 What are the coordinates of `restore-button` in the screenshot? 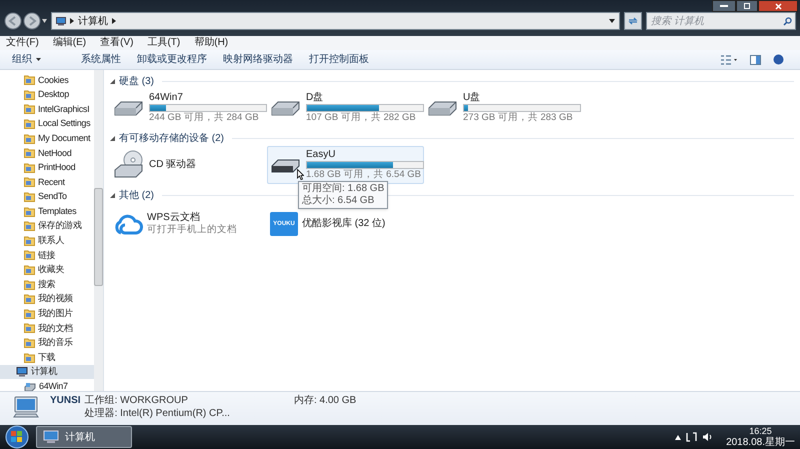 It's located at (747, 6).